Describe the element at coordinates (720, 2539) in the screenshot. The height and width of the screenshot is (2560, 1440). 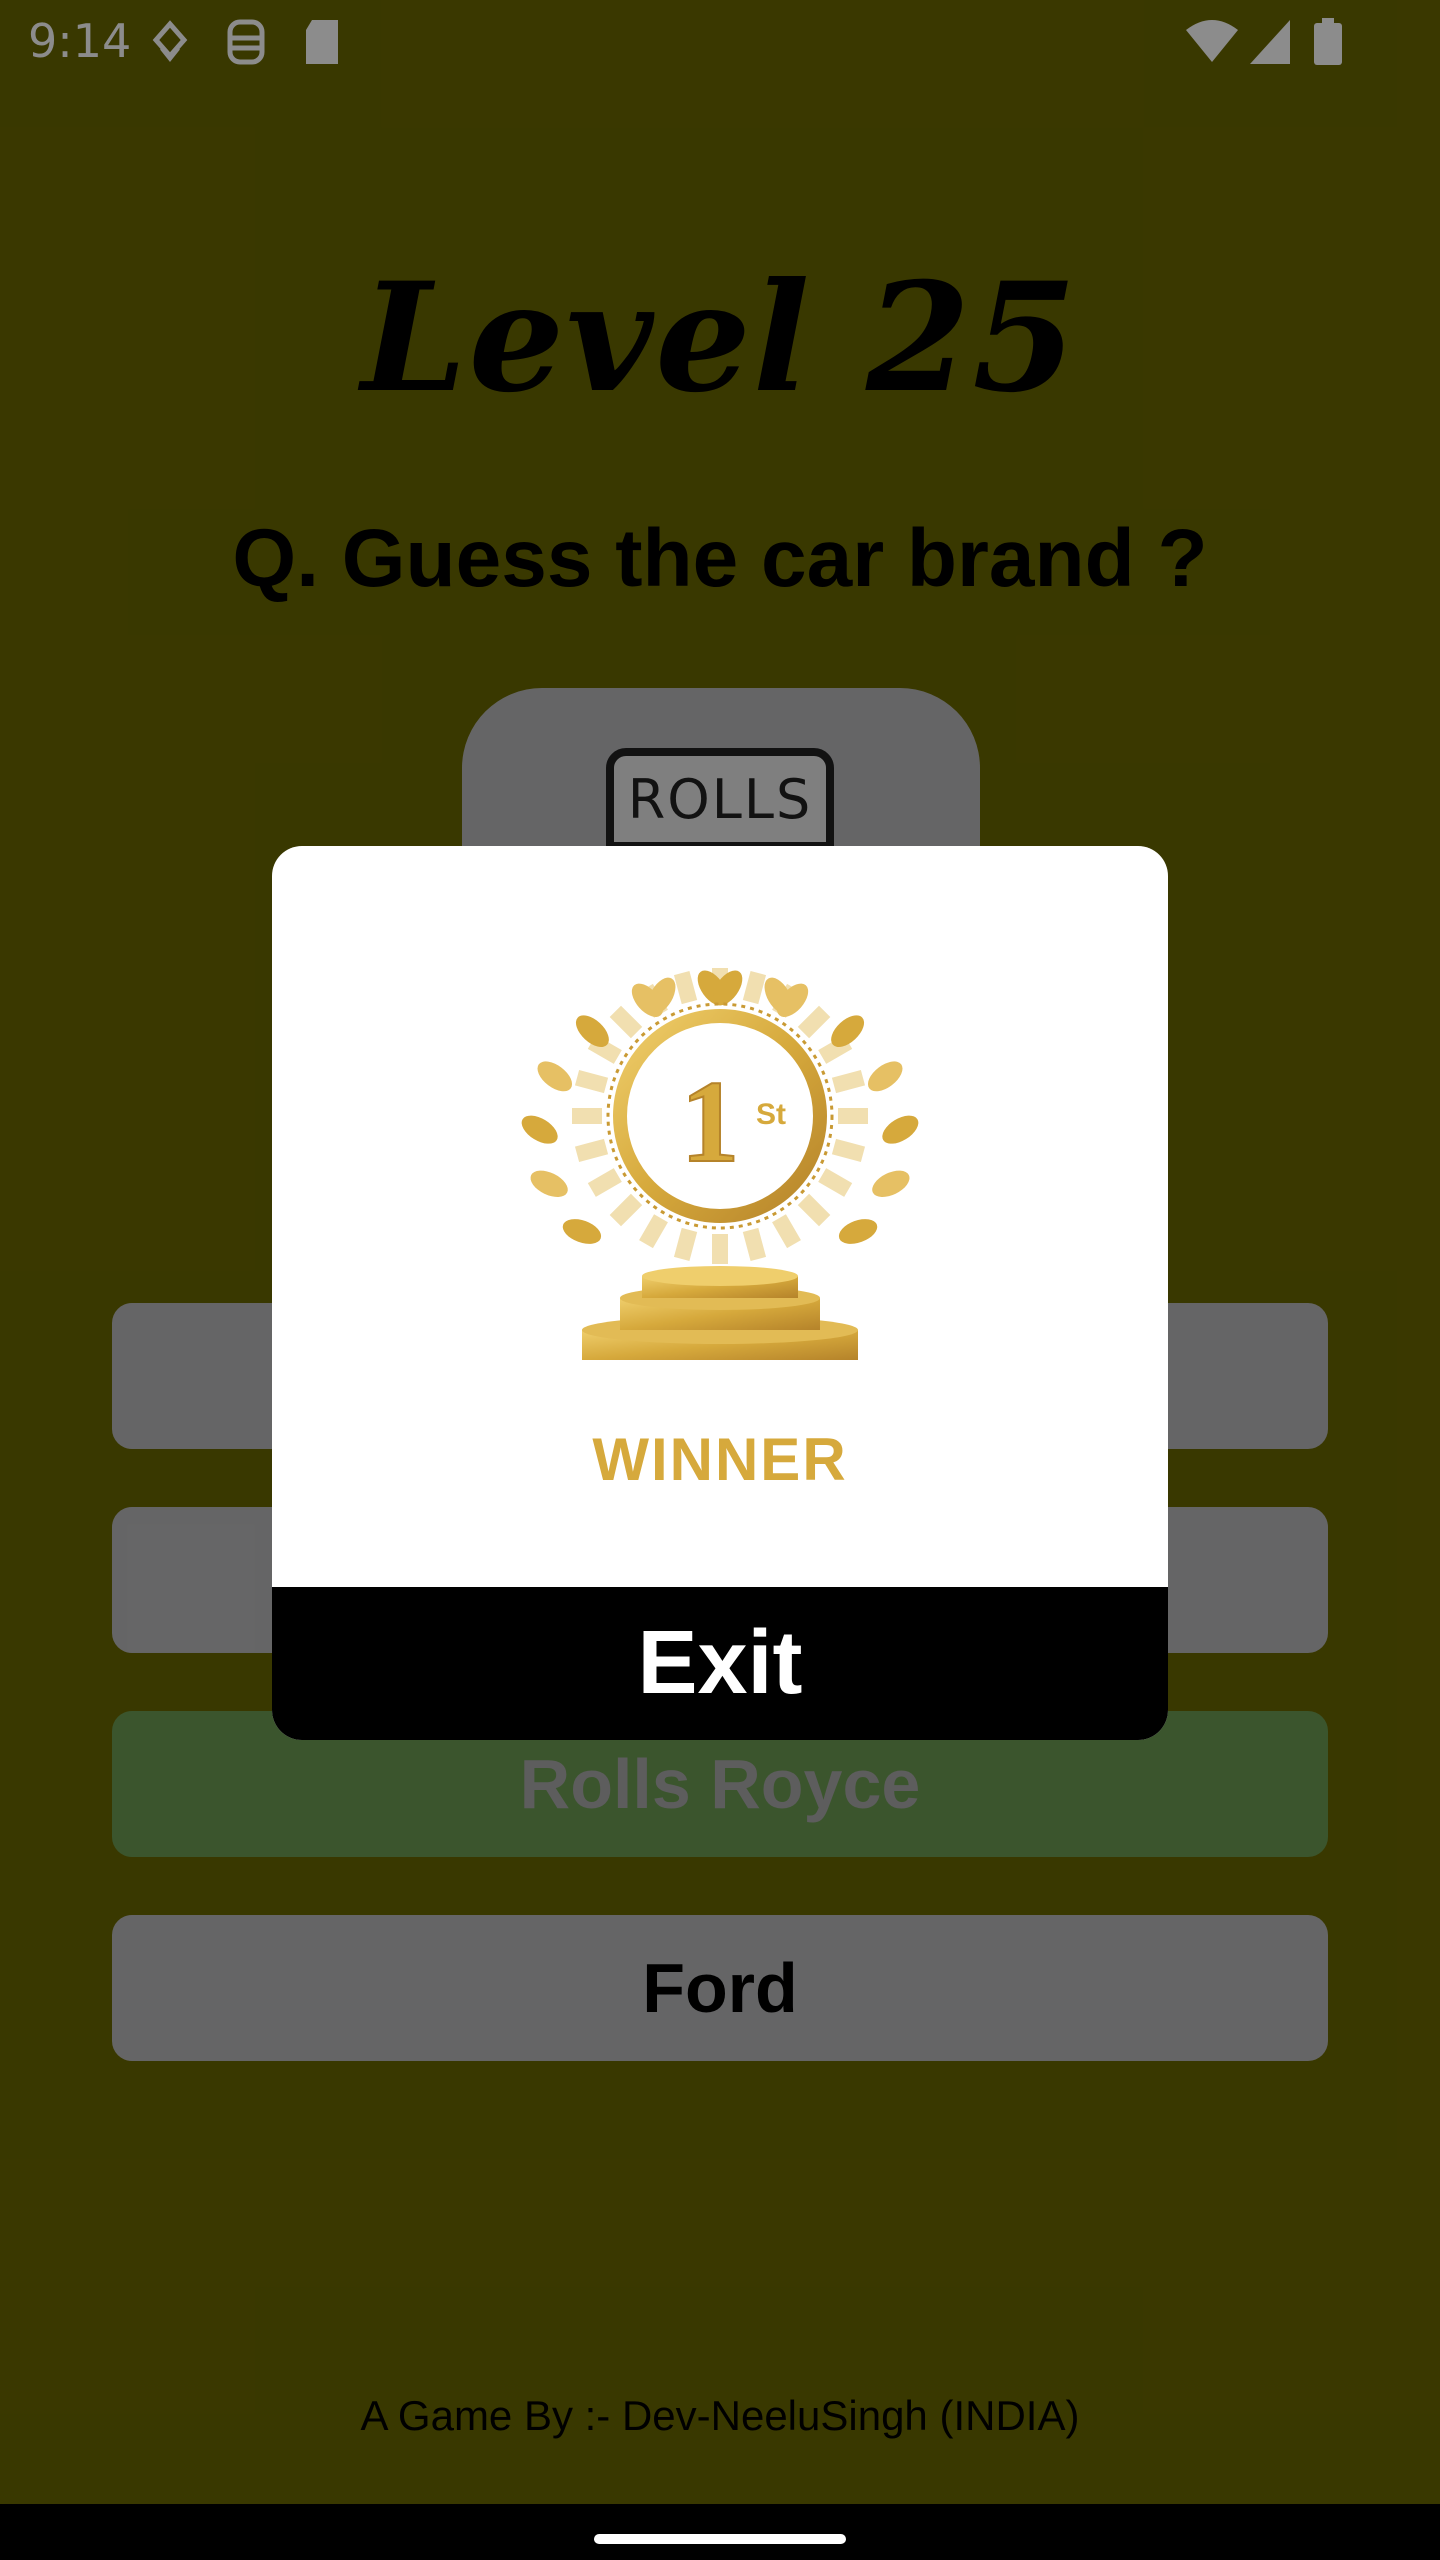
I see `home-gesture-handle` at that location.